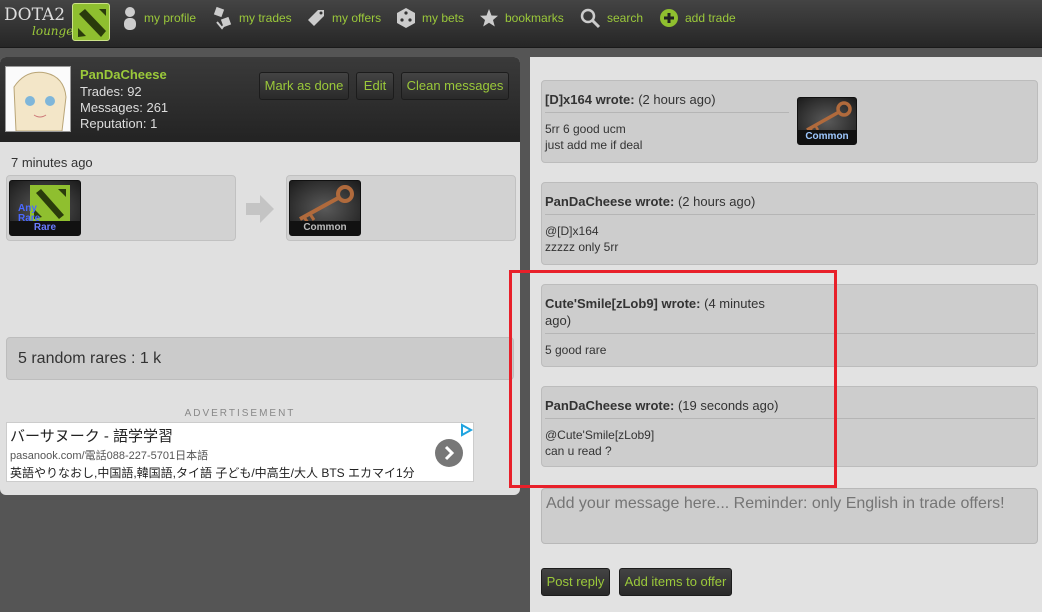  What do you see at coordinates (590, 18) in the screenshot?
I see `search-icon` at bounding box center [590, 18].